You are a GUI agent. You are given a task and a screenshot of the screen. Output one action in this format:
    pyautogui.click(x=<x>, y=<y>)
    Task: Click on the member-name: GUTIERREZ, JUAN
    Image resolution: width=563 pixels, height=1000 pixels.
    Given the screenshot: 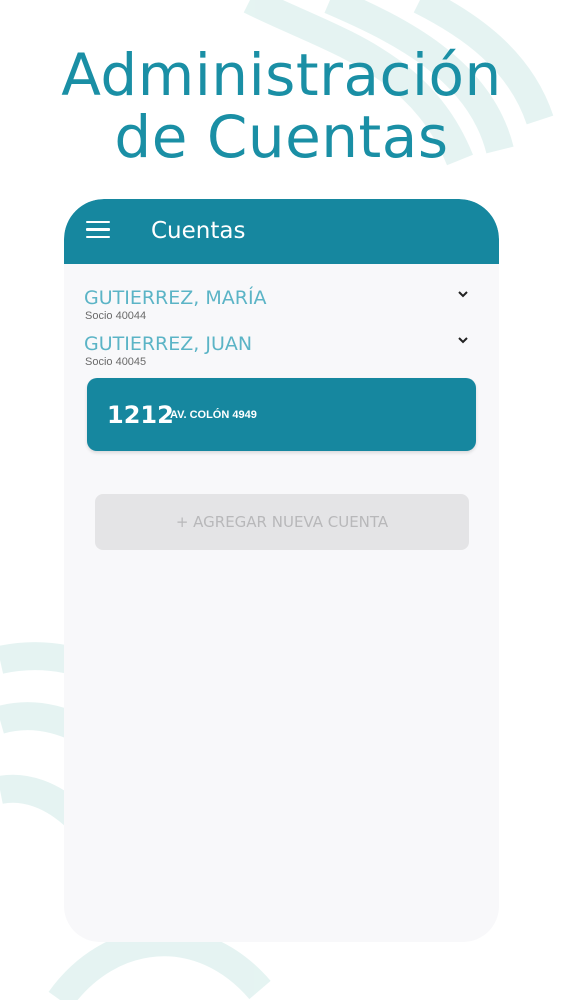 What is the action you would take?
    pyautogui.click(x=168, y=344)
    